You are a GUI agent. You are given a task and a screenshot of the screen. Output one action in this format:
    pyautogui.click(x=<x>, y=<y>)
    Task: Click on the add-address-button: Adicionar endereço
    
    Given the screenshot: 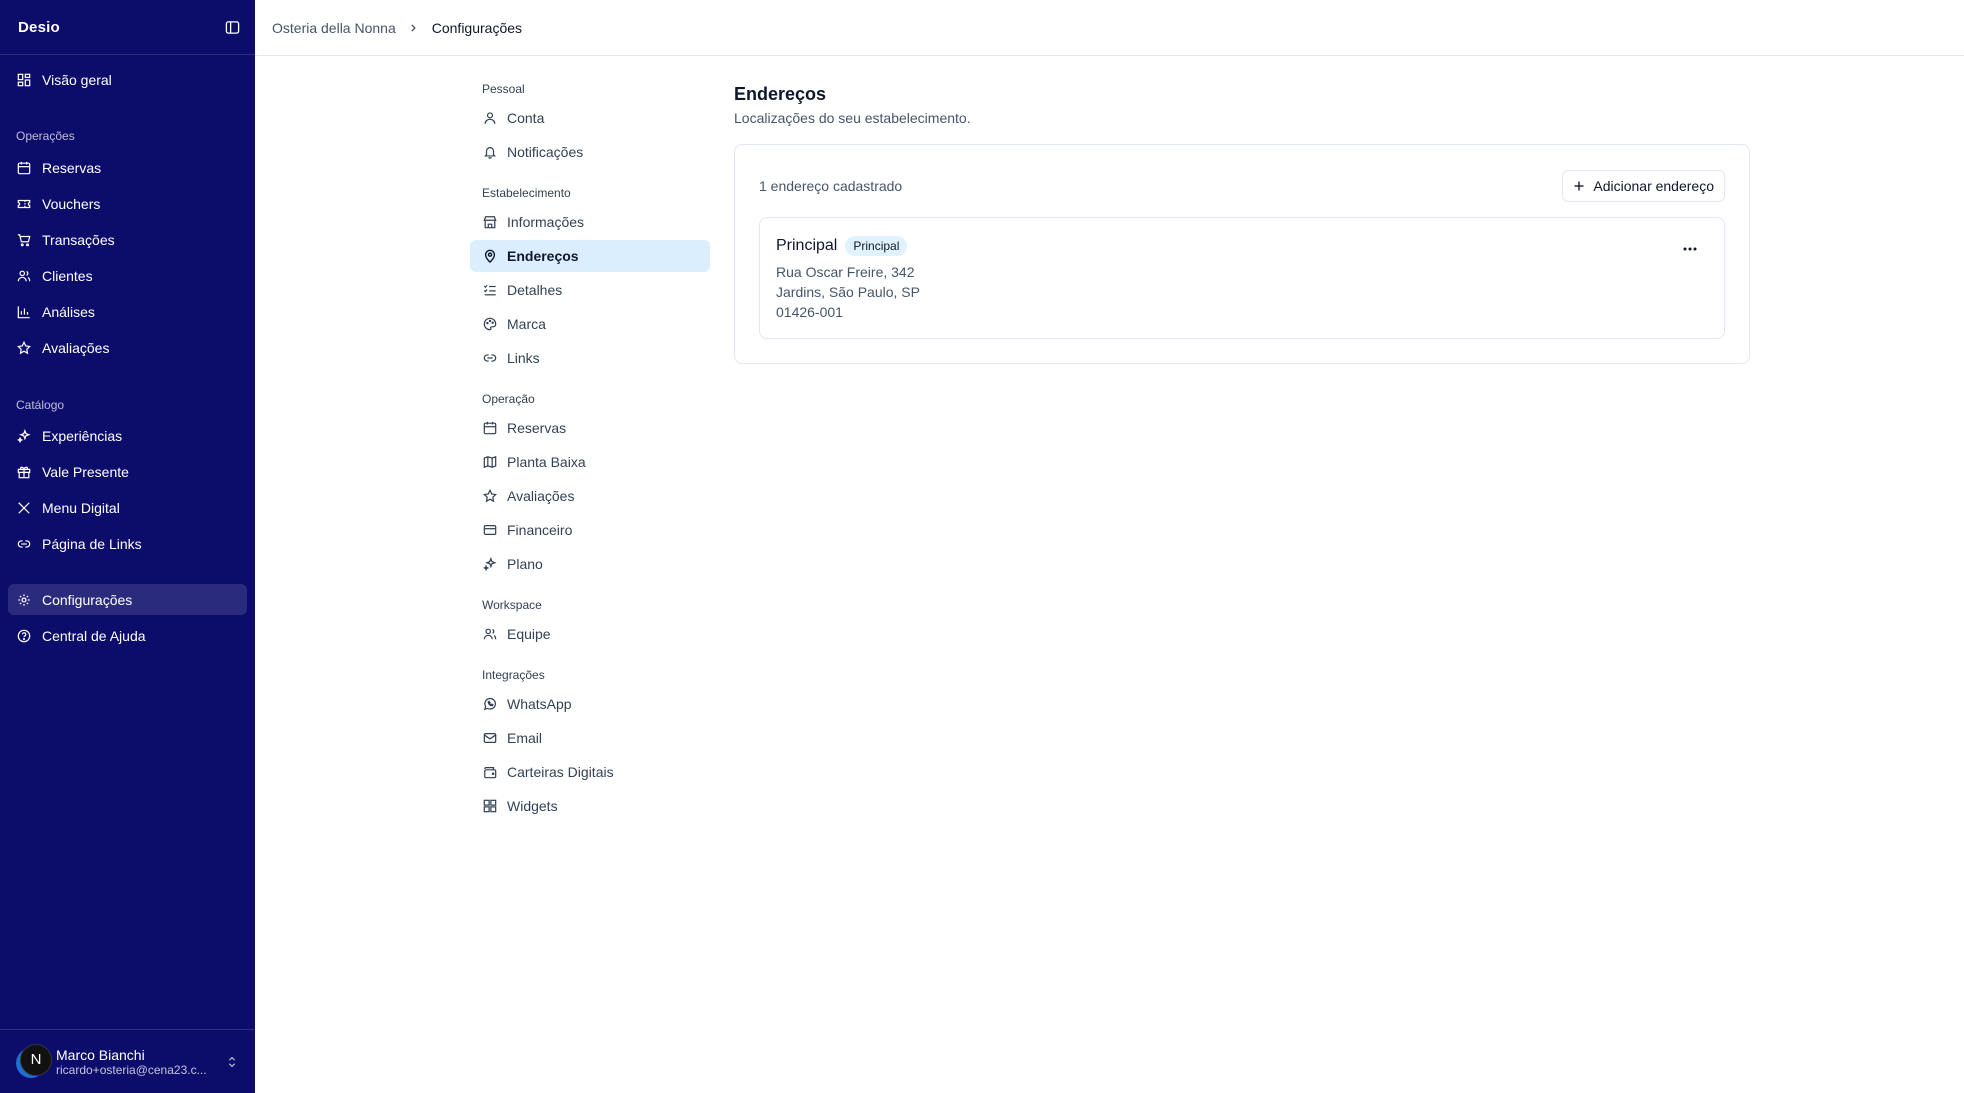 What is the action you would take?
    pyautogui.click(x=1643, y=186)
    